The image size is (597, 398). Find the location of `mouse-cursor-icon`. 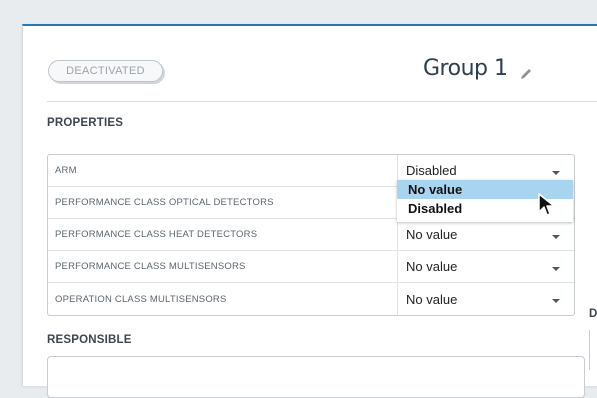

mouse-cursor-icon is located at coordinates (546, 204).